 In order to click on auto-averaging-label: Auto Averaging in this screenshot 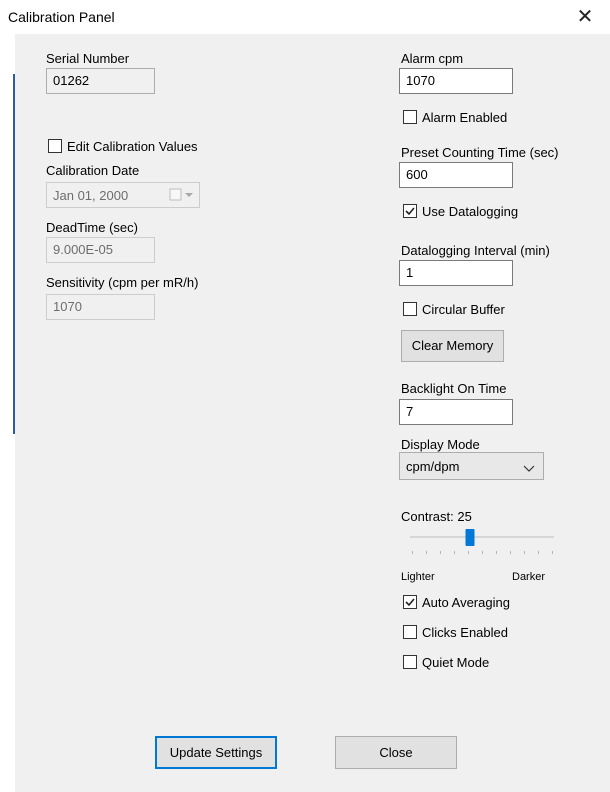, I will do `click(466, 602)`.